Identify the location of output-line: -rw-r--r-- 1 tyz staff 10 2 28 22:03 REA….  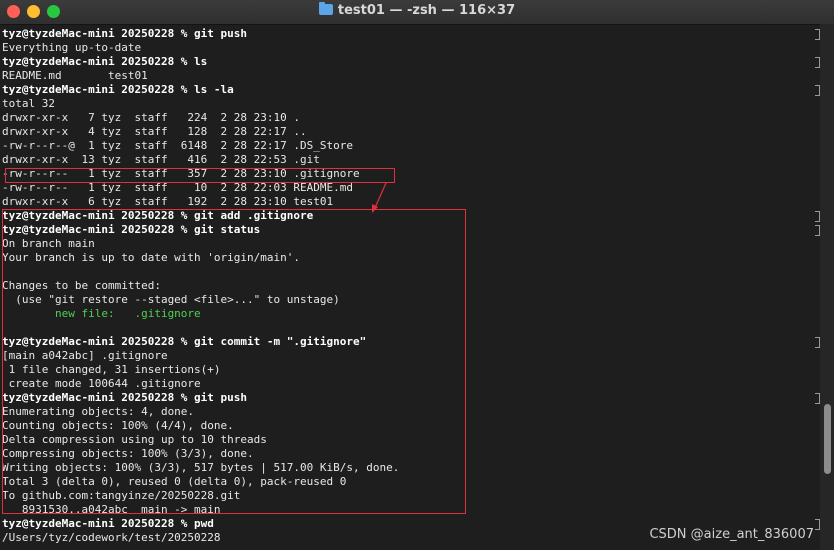
(177, 187).